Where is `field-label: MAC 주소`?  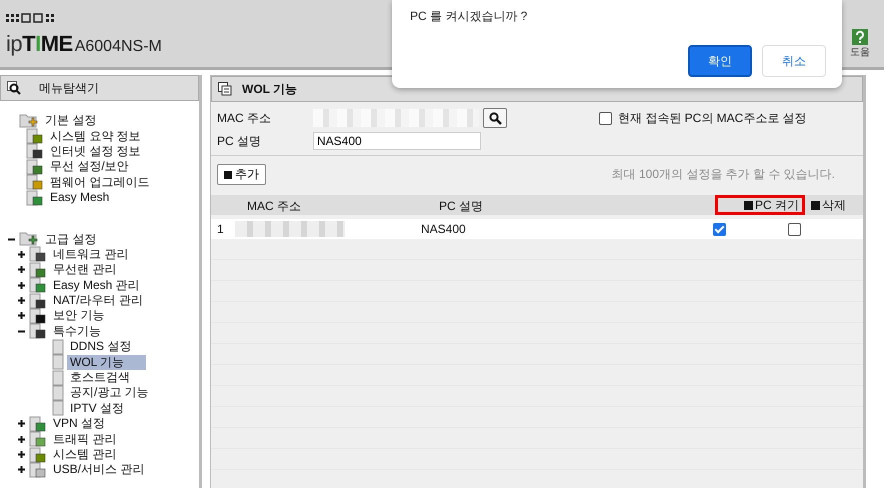
field-label: MAC 주소 is located at coordinates (244, 118).